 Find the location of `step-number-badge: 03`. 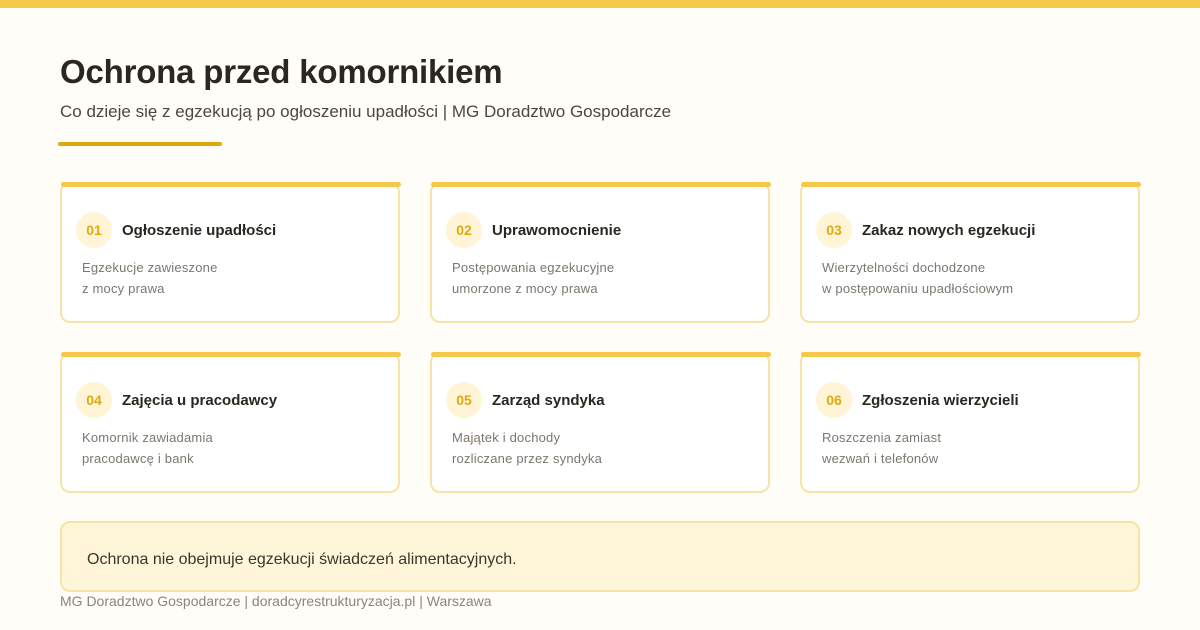

step-number-badge: 03 is located at coordinates (834, 230).